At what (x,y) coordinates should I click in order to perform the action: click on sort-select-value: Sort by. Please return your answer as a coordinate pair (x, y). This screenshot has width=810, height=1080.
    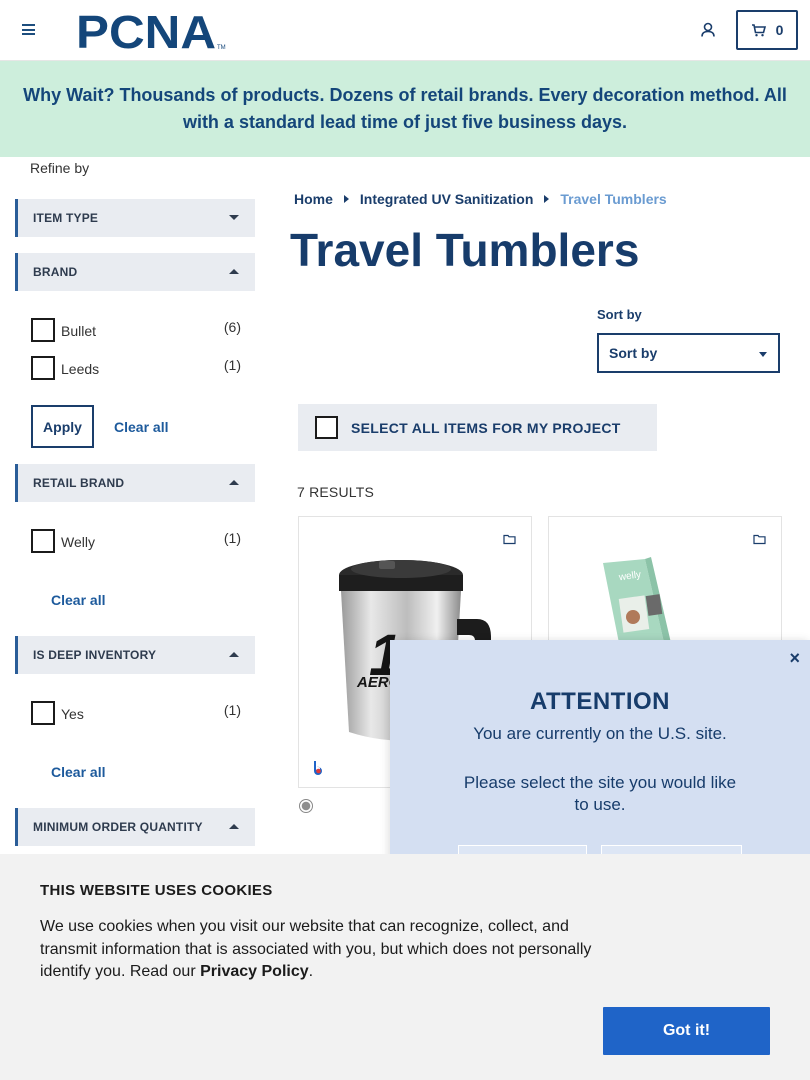
    Looking at the image, I should click on (633, 353).